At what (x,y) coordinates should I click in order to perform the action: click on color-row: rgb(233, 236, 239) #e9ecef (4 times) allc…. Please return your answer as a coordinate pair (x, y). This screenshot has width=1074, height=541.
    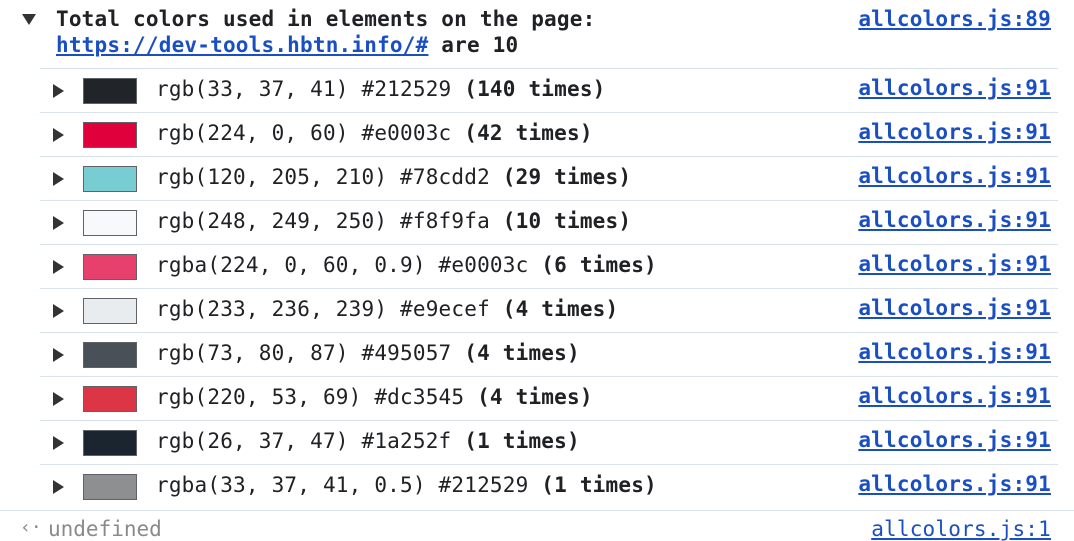
    Looking at the image, I should click on (549, 310).